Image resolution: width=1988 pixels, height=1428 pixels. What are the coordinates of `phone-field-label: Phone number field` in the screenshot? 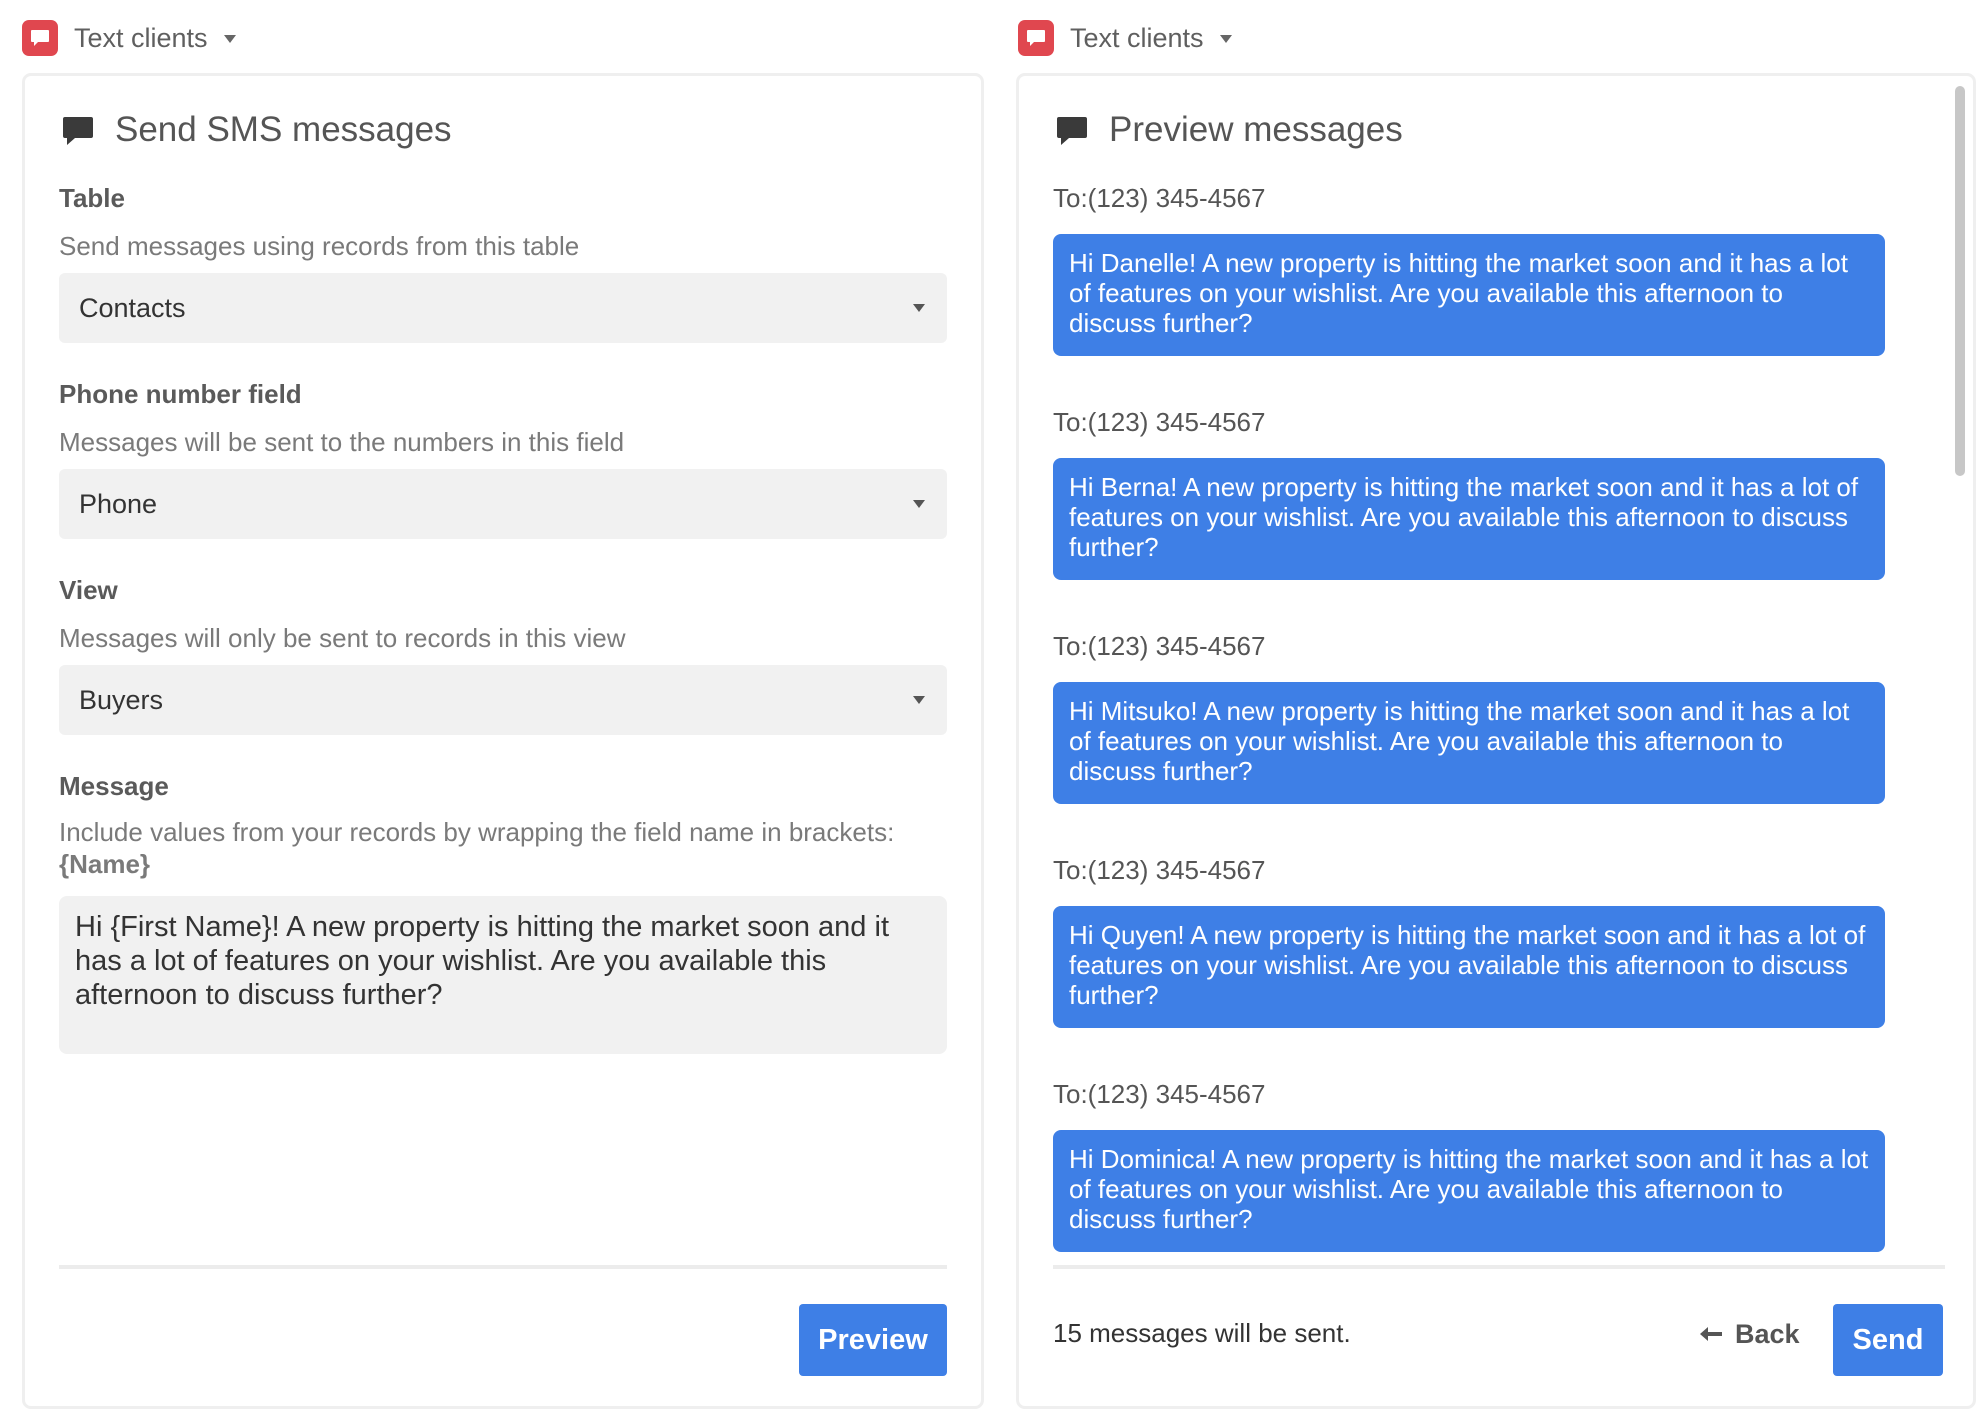 It's located at (180, 394).